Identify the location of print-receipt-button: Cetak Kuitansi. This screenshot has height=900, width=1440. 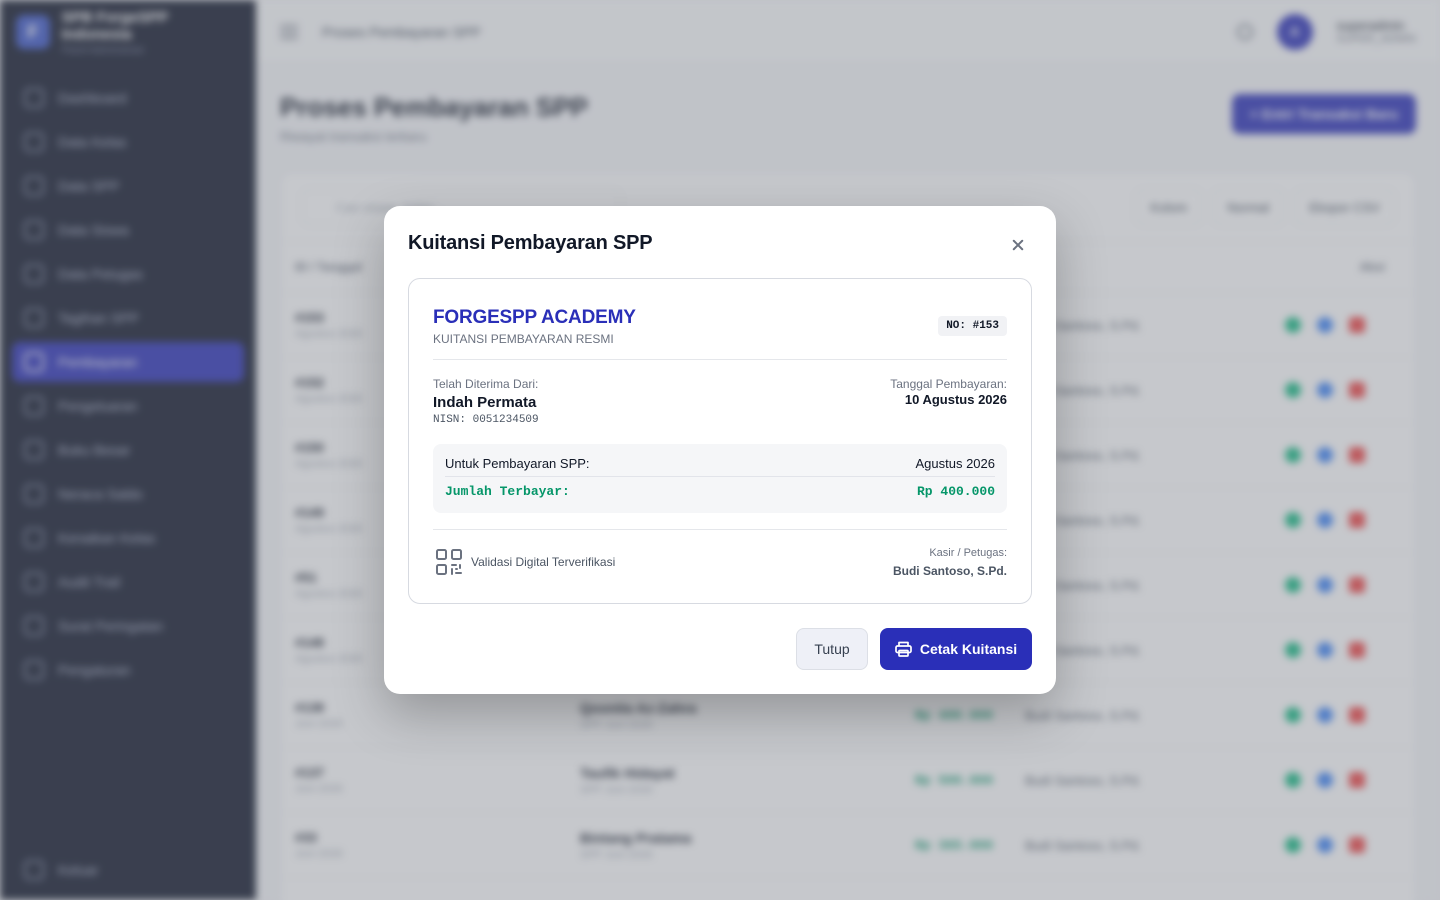
(956, 649).